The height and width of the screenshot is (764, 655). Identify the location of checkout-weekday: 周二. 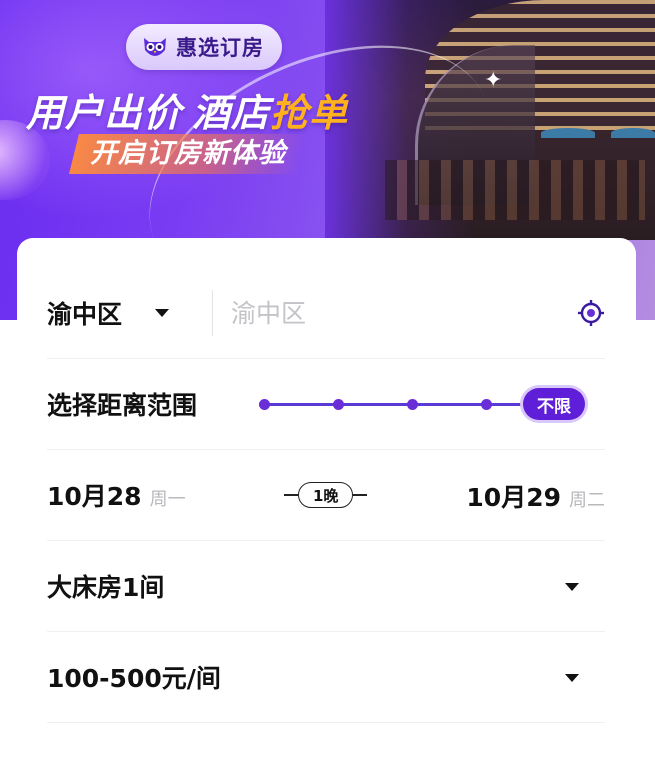
(587, 500).